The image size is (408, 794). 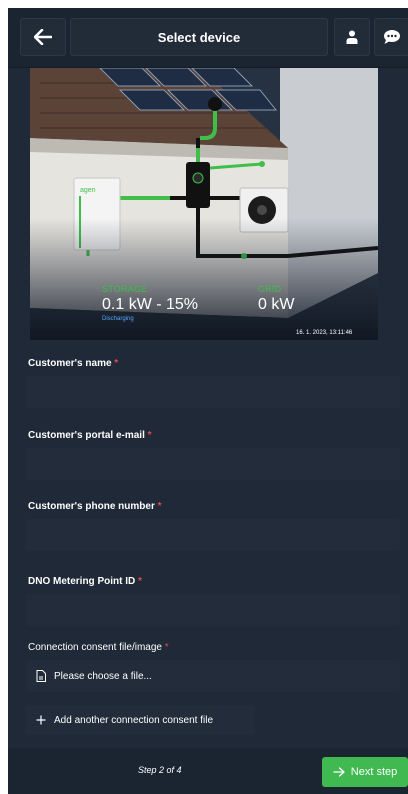 I want to click on dno-id-label-text: DNO Metering Point ID, so click(x=82, y=581).